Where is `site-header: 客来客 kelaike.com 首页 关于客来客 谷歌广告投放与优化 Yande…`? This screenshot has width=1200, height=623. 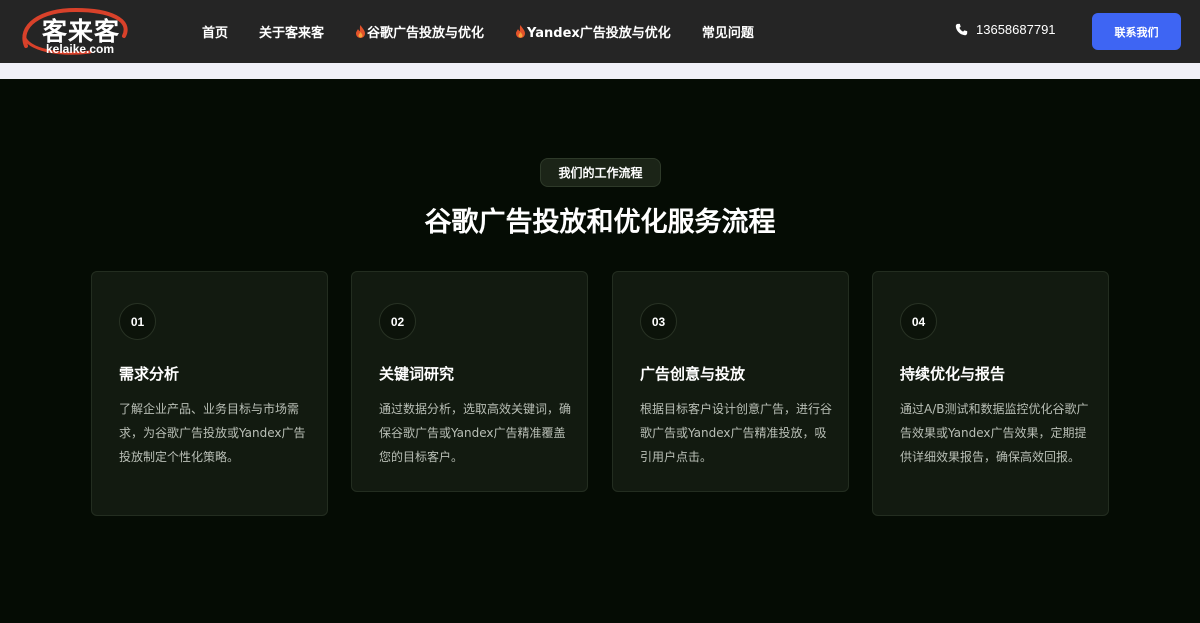 site-header: 客来客 kelaike.com 首页 关于客来客 谷歌广告投放与优化 Yande… is located at coordinates (600, 31).